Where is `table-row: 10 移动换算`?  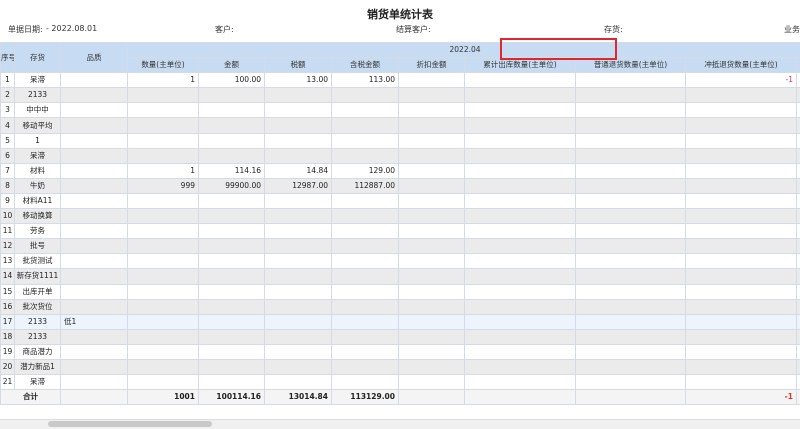 table-row: 10 移动换算 is located at coordinates (400, 216).